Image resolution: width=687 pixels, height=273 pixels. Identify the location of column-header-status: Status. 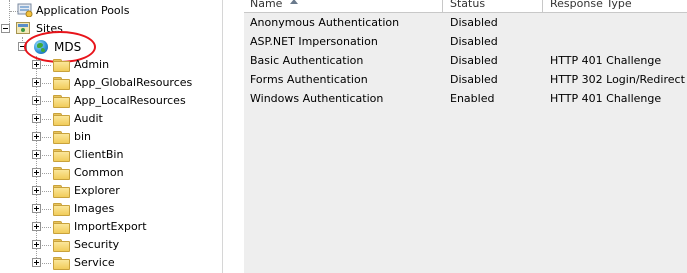
(467, 6).